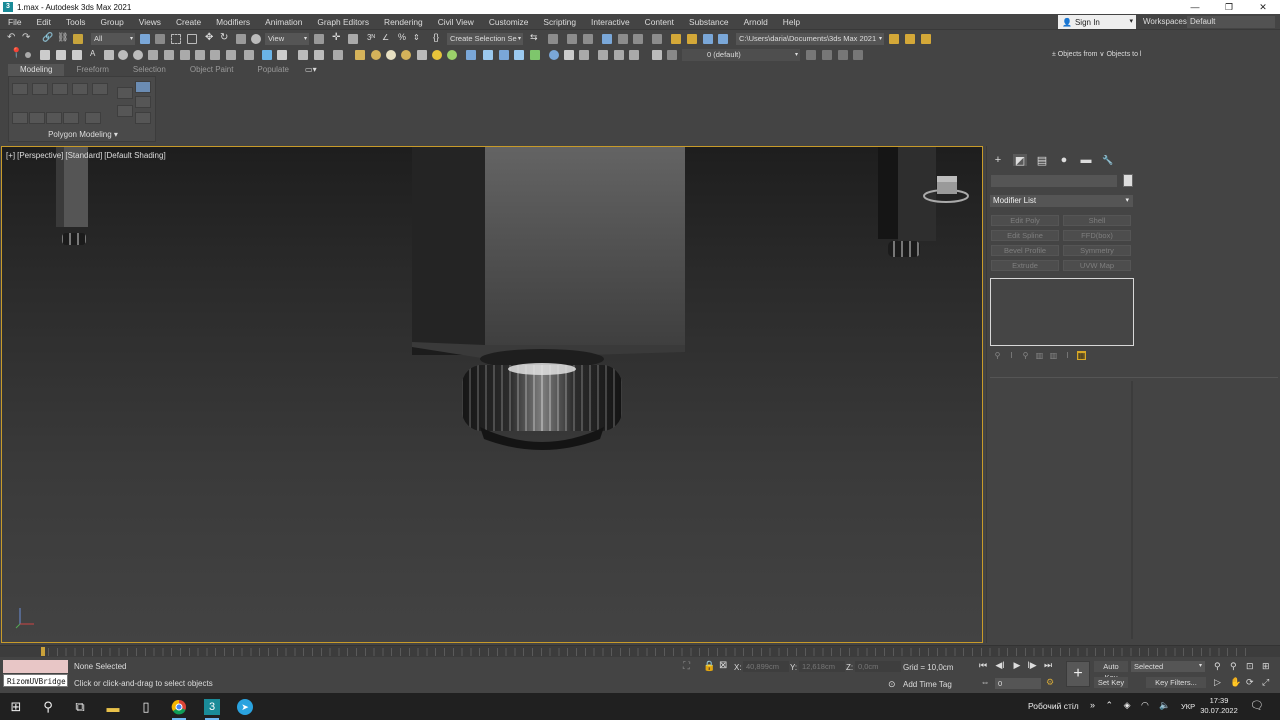 The height and width of the screenshot is (720, 1280). I want to click on select-object-icon, so click(145, 39).